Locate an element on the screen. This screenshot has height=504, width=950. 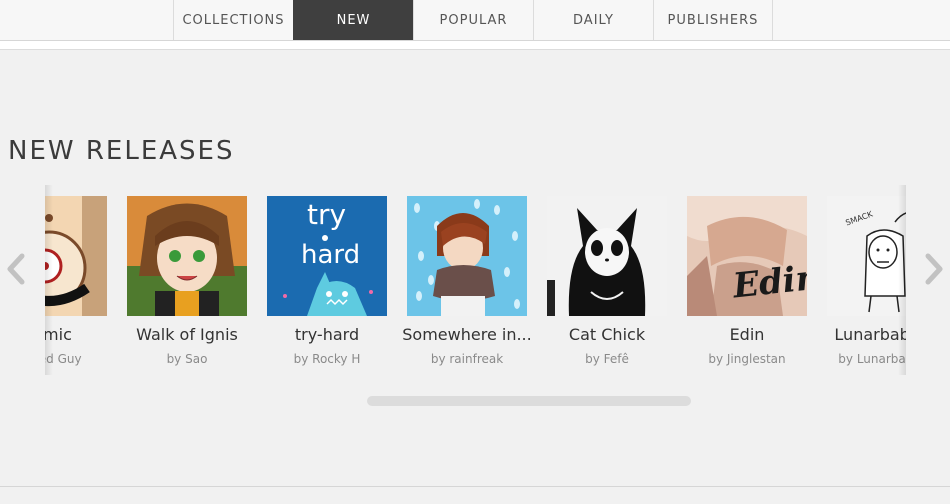
try-hard-cover: try hard is located at coordinates (327, 256).